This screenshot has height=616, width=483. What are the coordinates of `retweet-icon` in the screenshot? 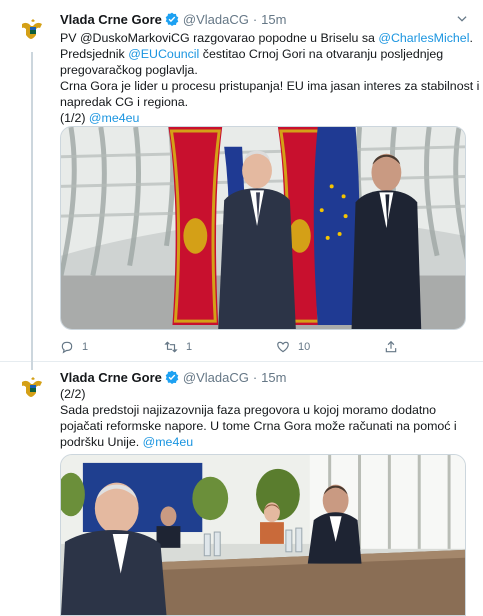 It's located at (171, 347).